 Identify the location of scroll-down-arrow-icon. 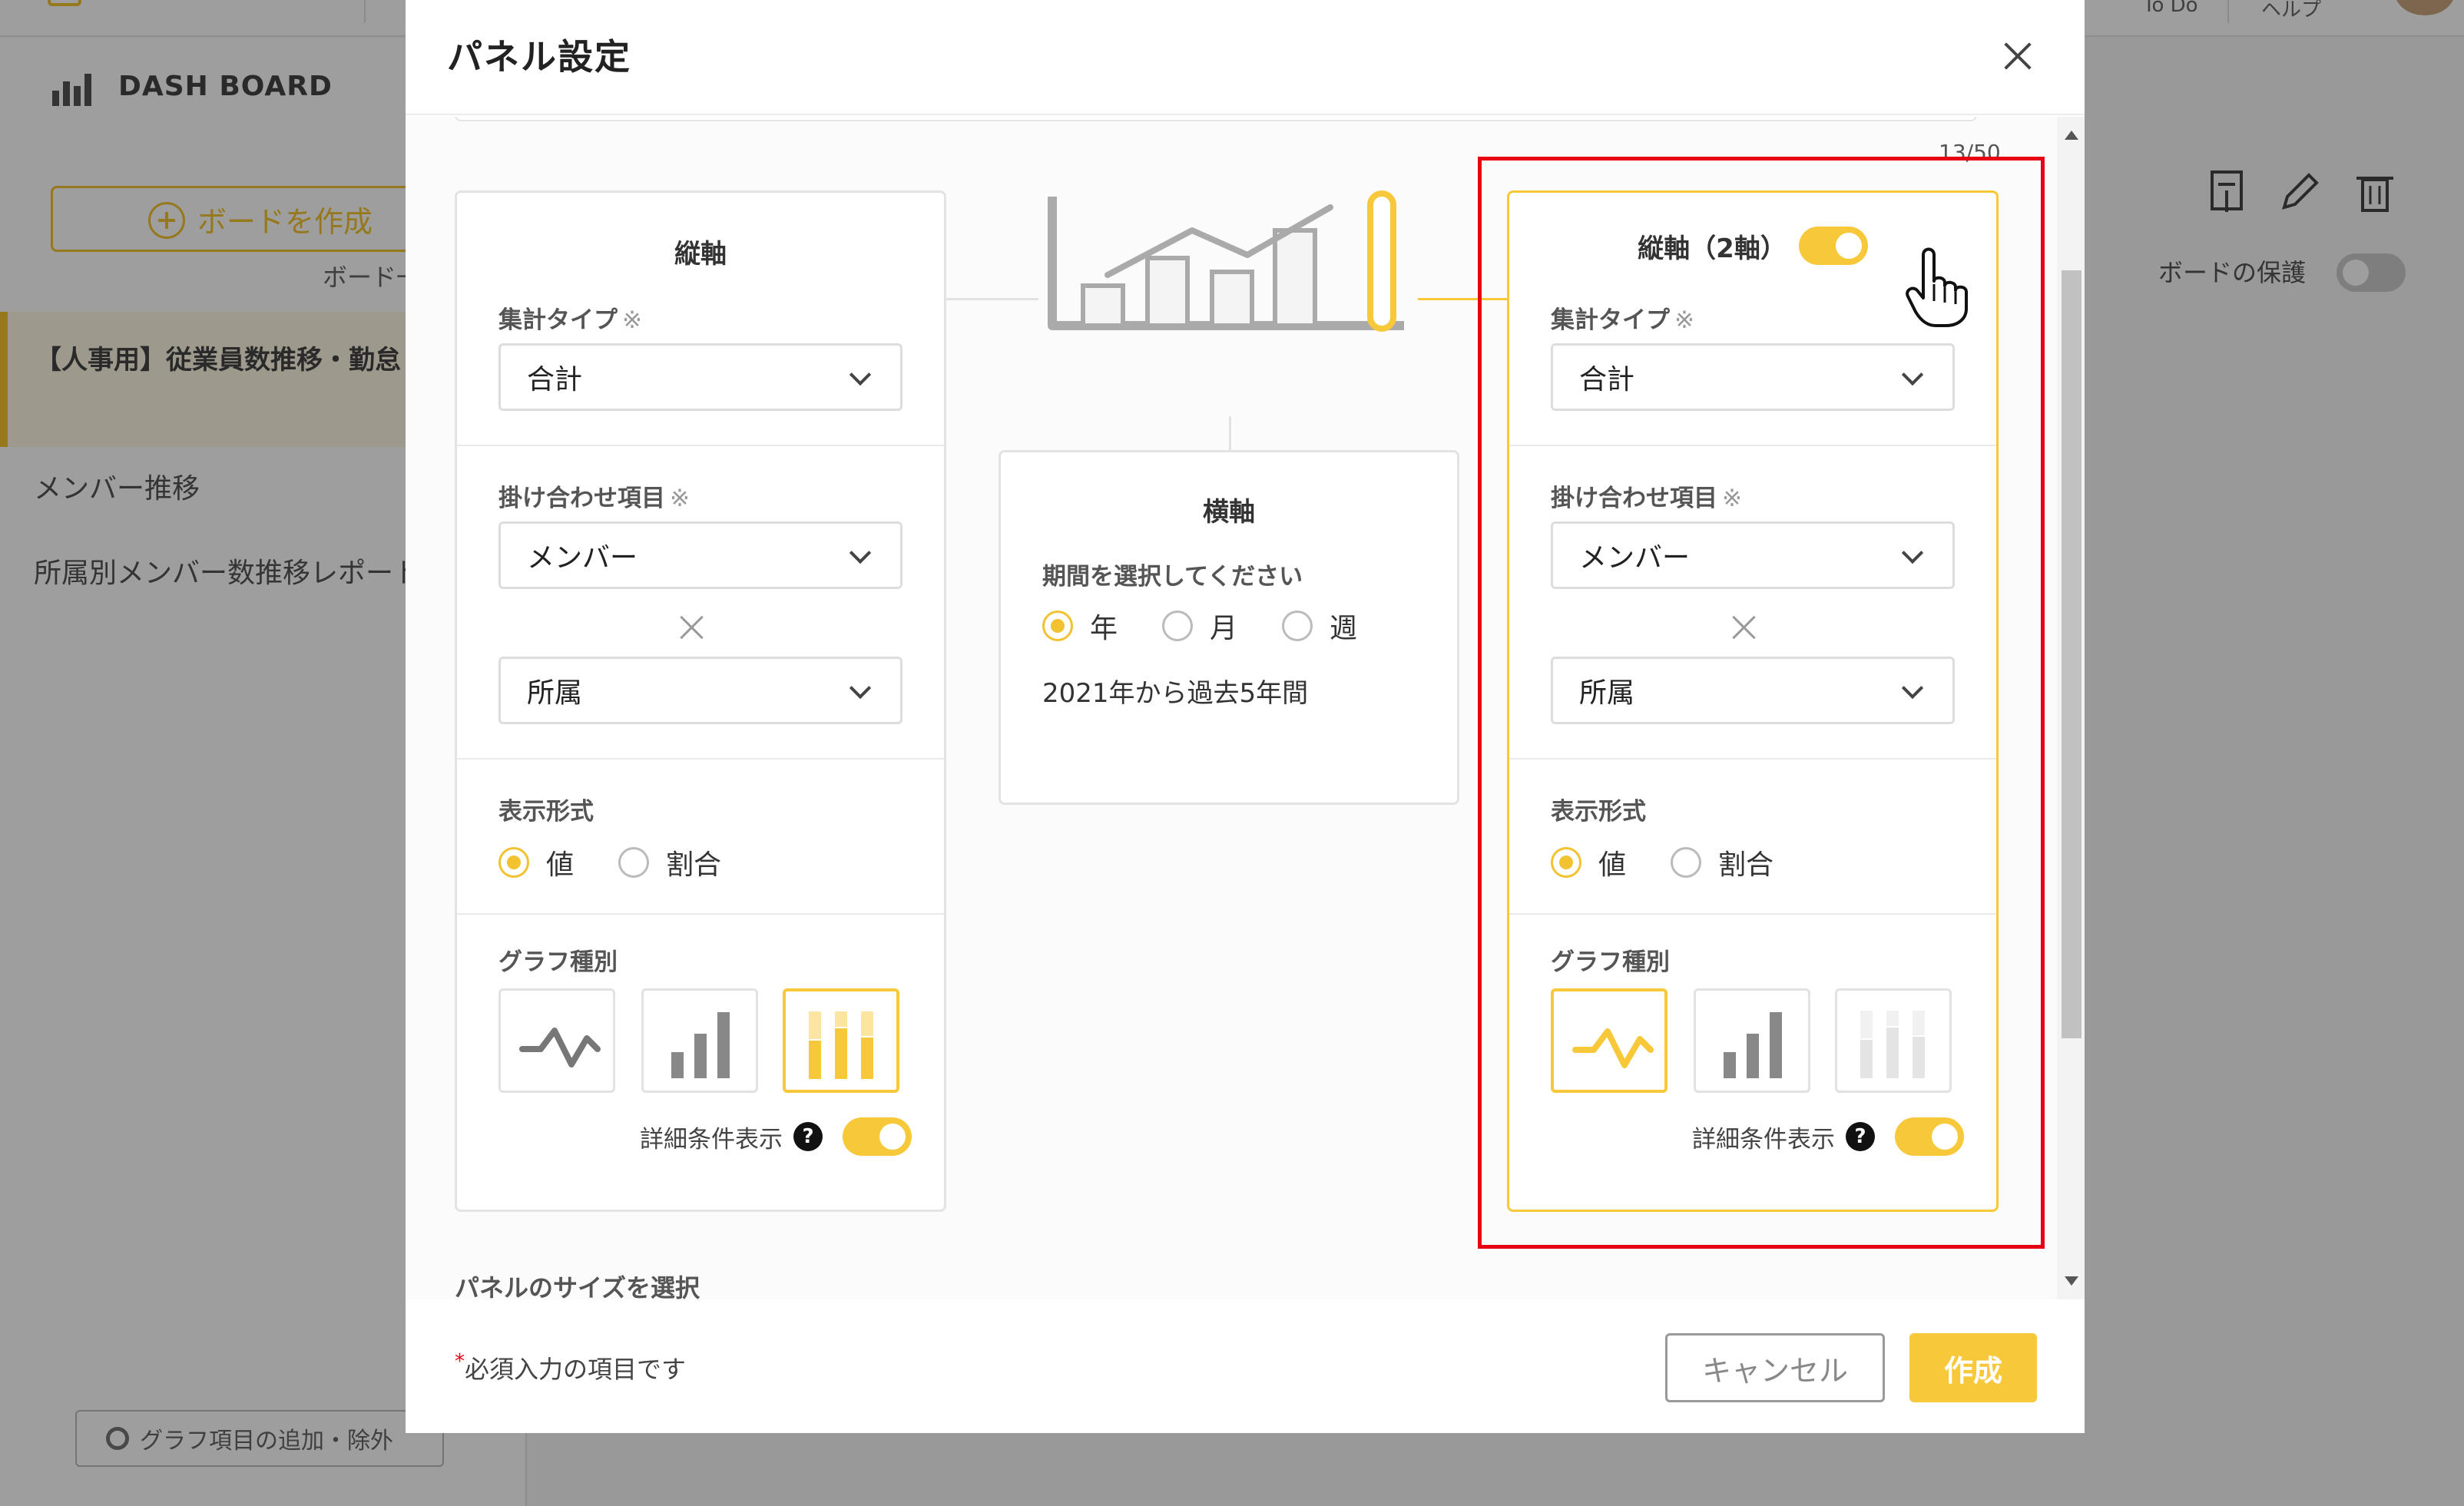
(2071, 1281).